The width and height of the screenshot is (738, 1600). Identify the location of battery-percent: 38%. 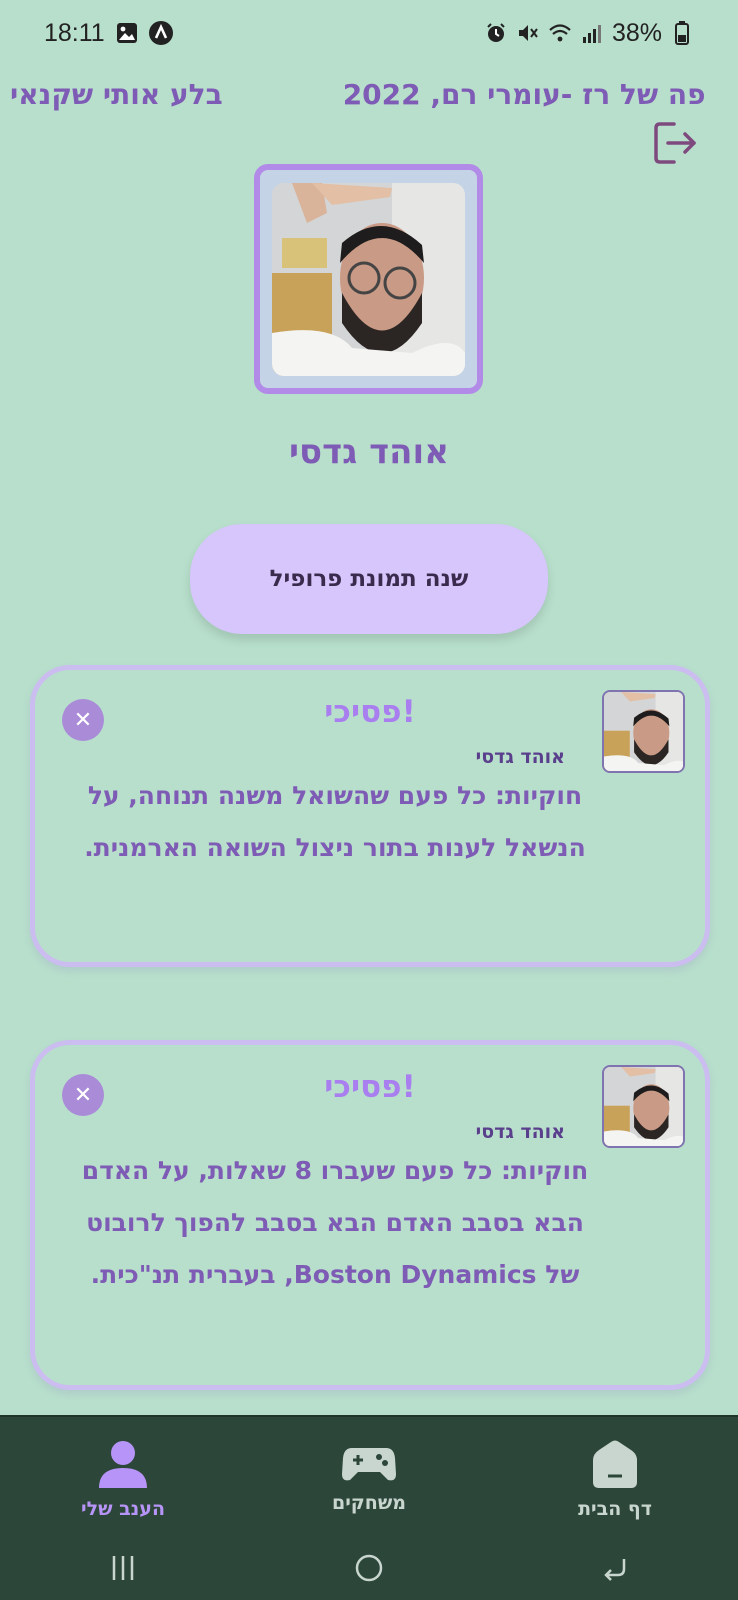
(636, 32).